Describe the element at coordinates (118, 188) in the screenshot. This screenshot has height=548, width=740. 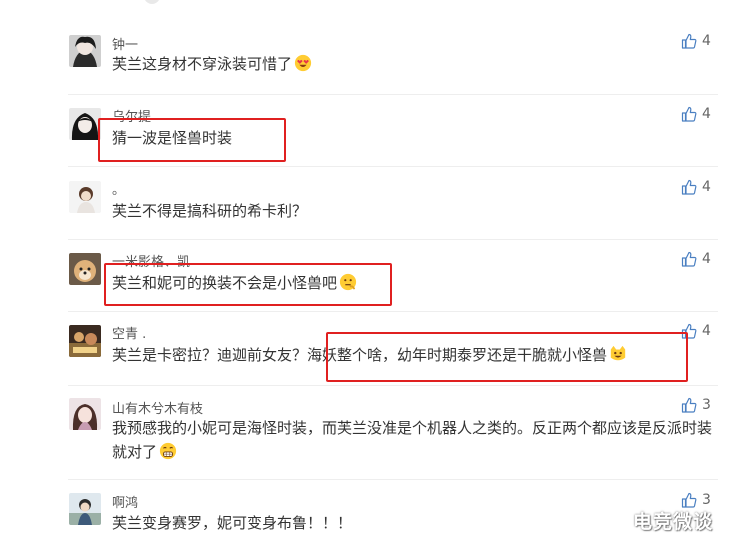
I see `username: 。` at that location.